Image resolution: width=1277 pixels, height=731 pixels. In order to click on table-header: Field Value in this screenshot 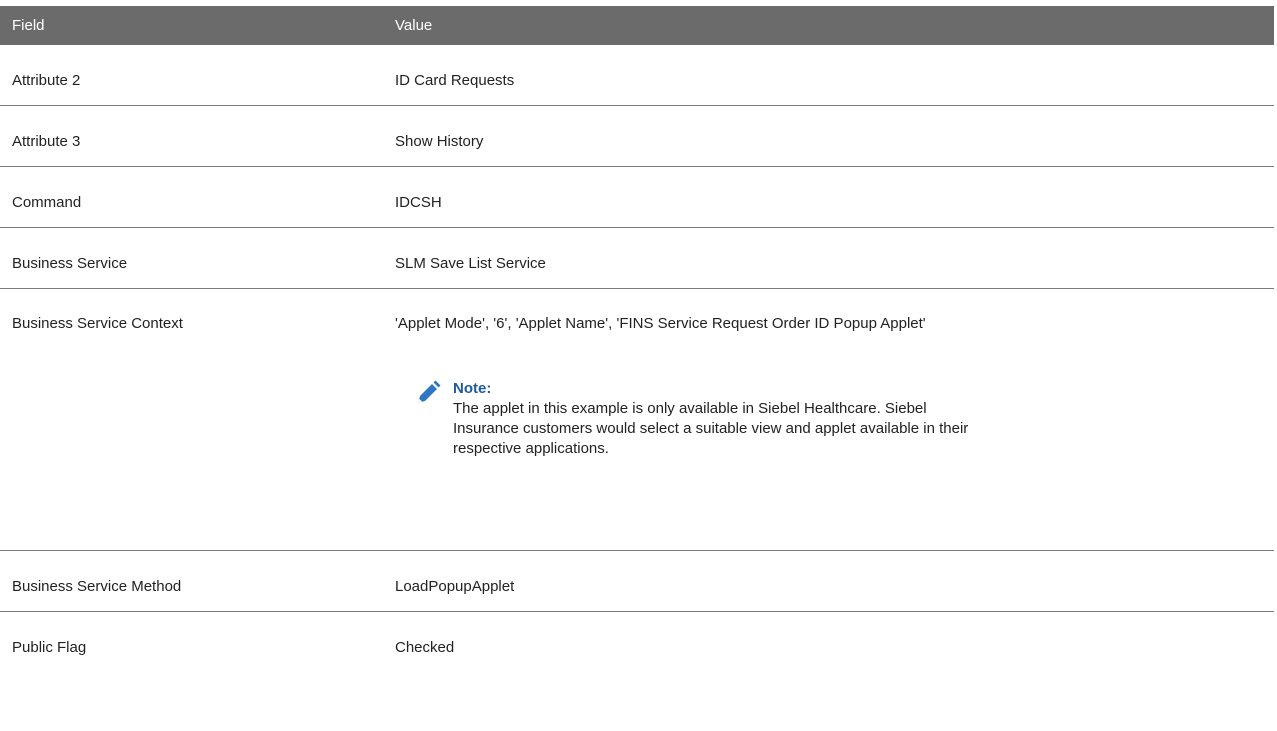, I will do `click(637, 25)`.